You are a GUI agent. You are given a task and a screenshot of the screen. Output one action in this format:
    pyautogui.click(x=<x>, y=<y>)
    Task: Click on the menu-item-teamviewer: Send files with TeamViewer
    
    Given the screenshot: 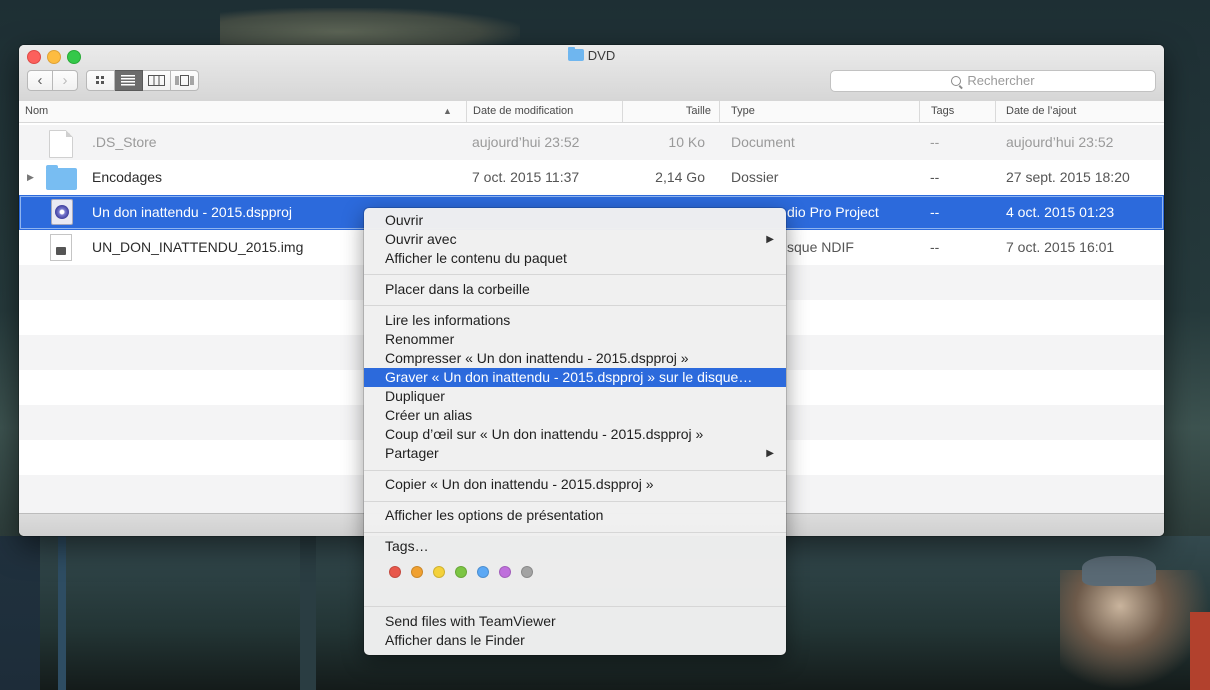 What is the action you would take?
    pyautogui.click(x=575, y=621)
    